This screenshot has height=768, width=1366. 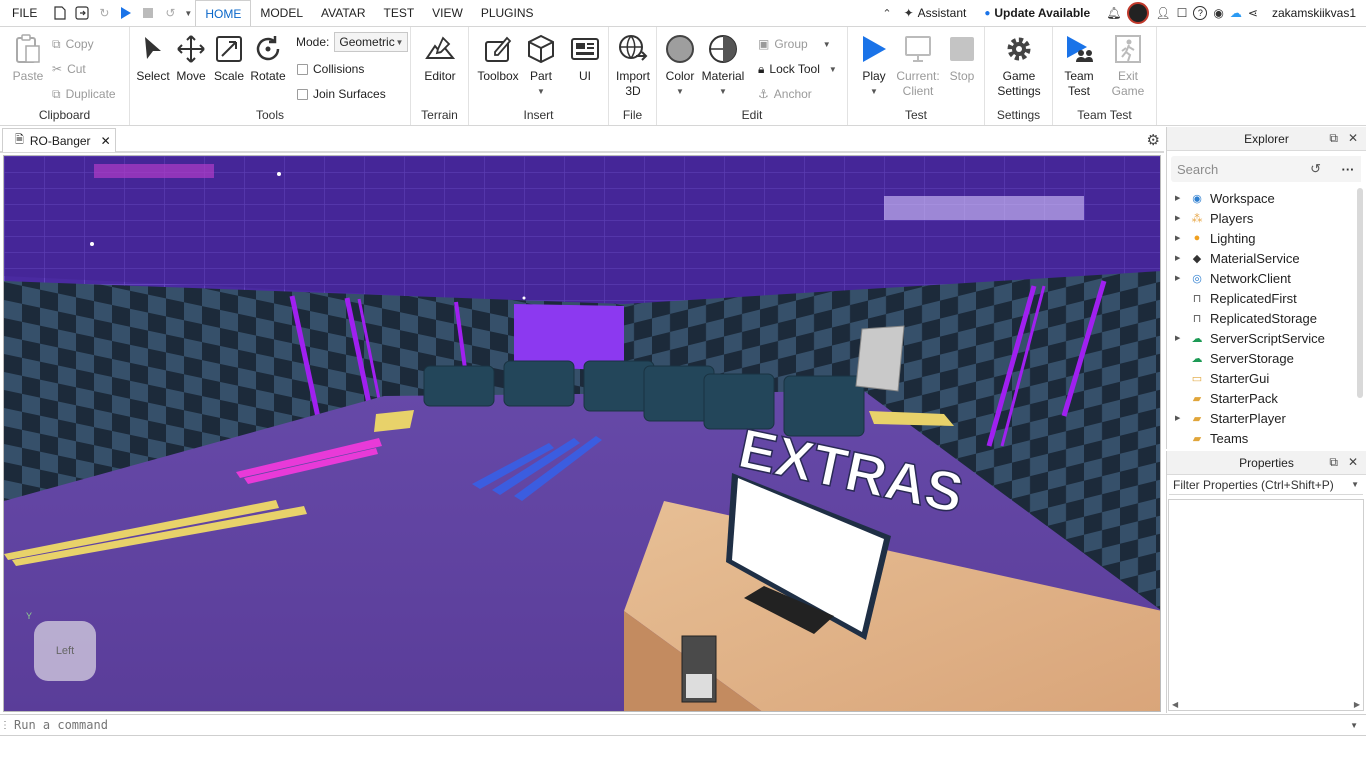 I want to click on tab-avatar: AVATAR, so click(x=343, y=13).